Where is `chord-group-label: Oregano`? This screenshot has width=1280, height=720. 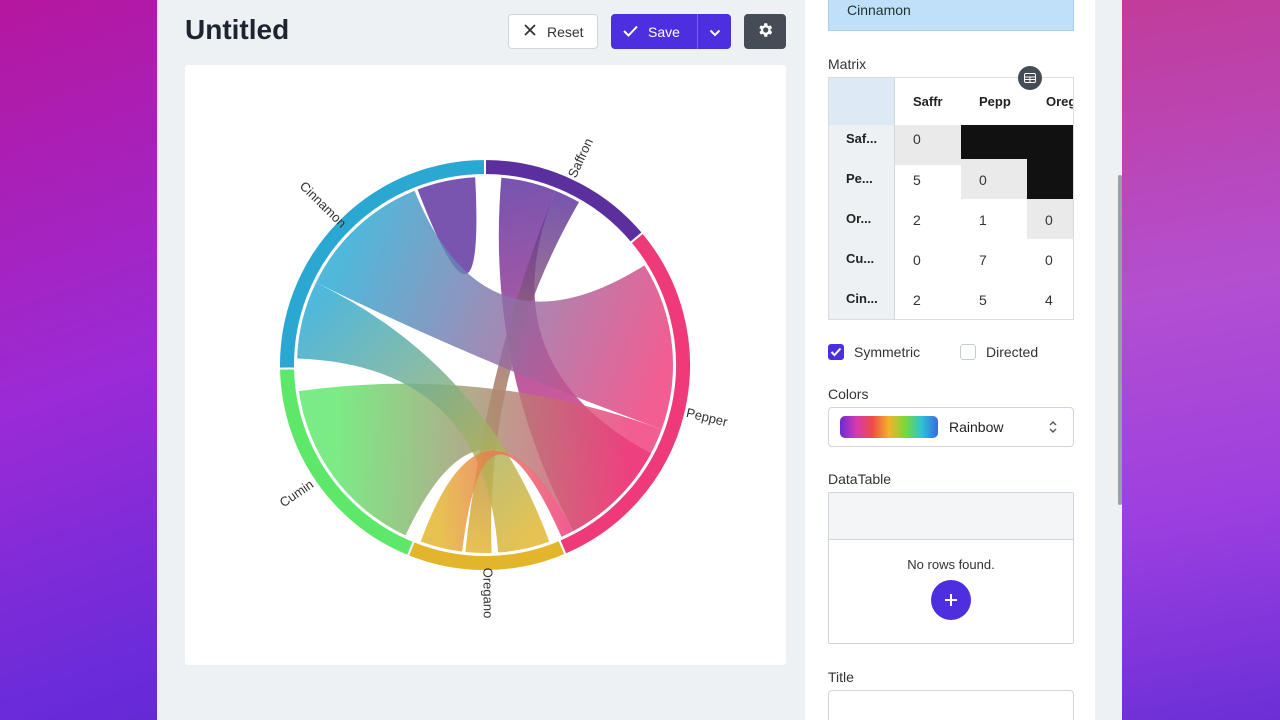
chord-group-label: Oregano is located at coordinates (487, 593).